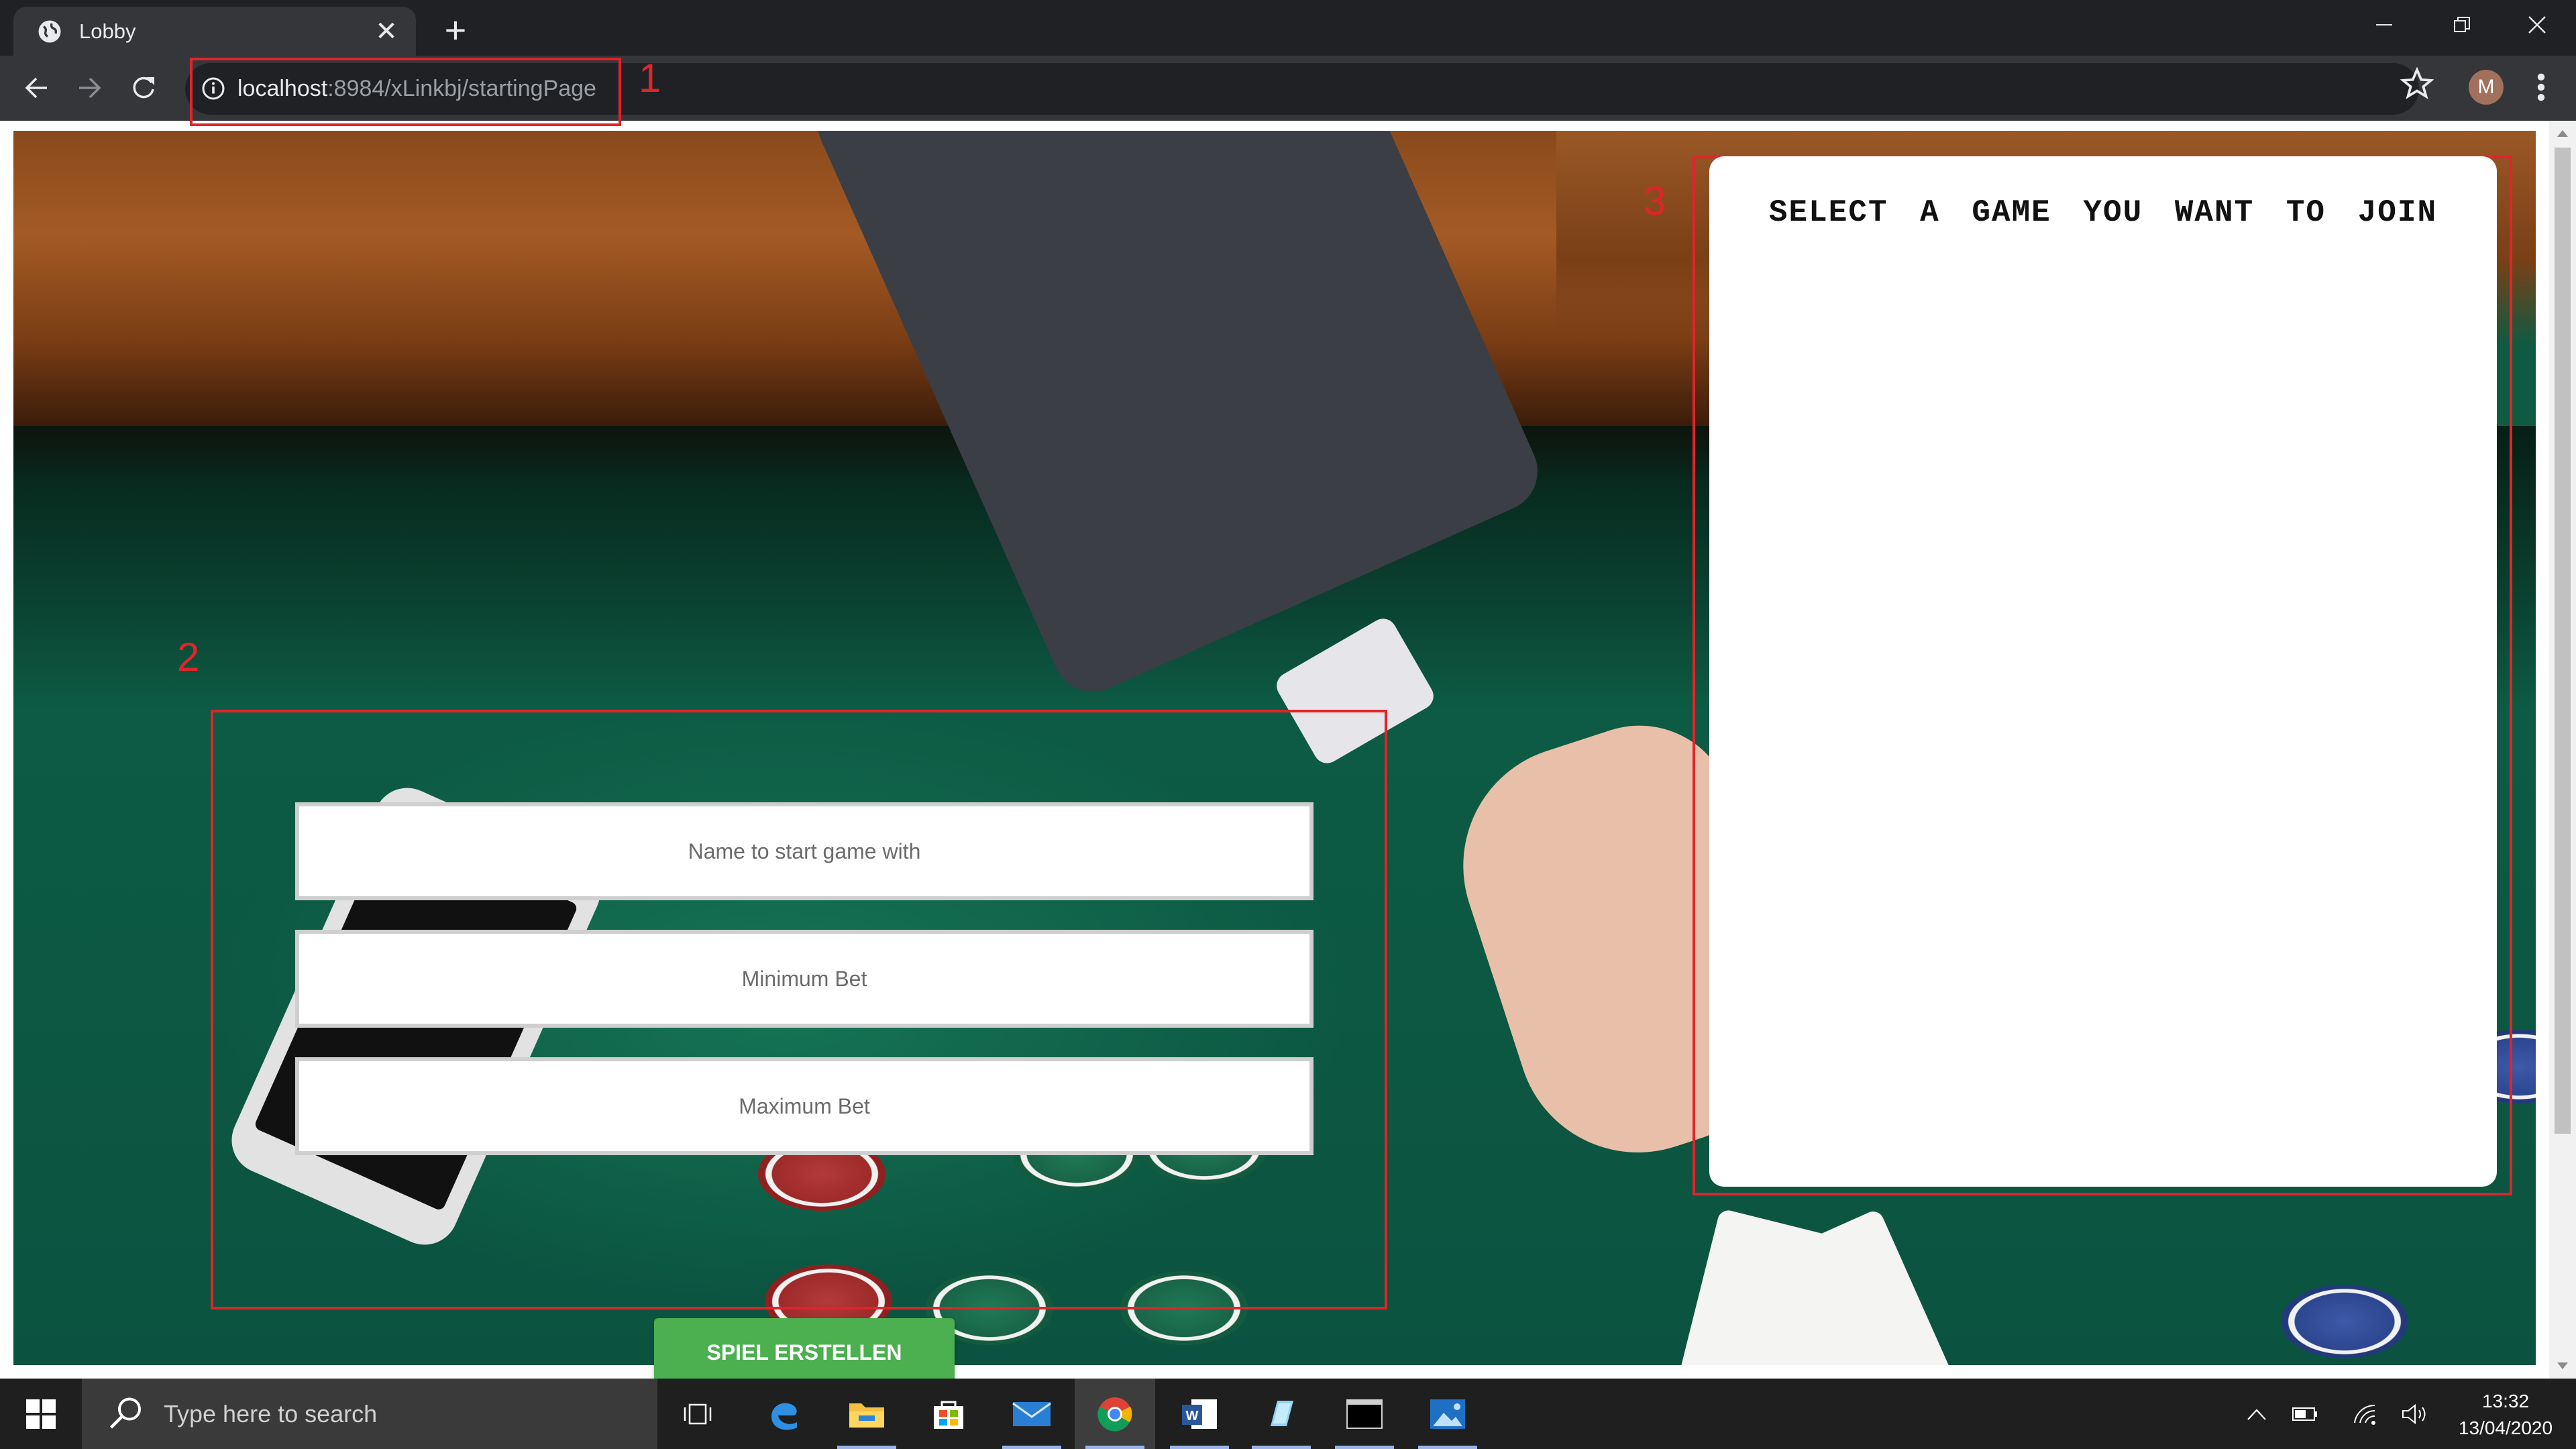 The image size is (2576, 1449). Describe the element at coordinates (1199, 1447) in the screenshot. I see `word-running-indicator` at that location.